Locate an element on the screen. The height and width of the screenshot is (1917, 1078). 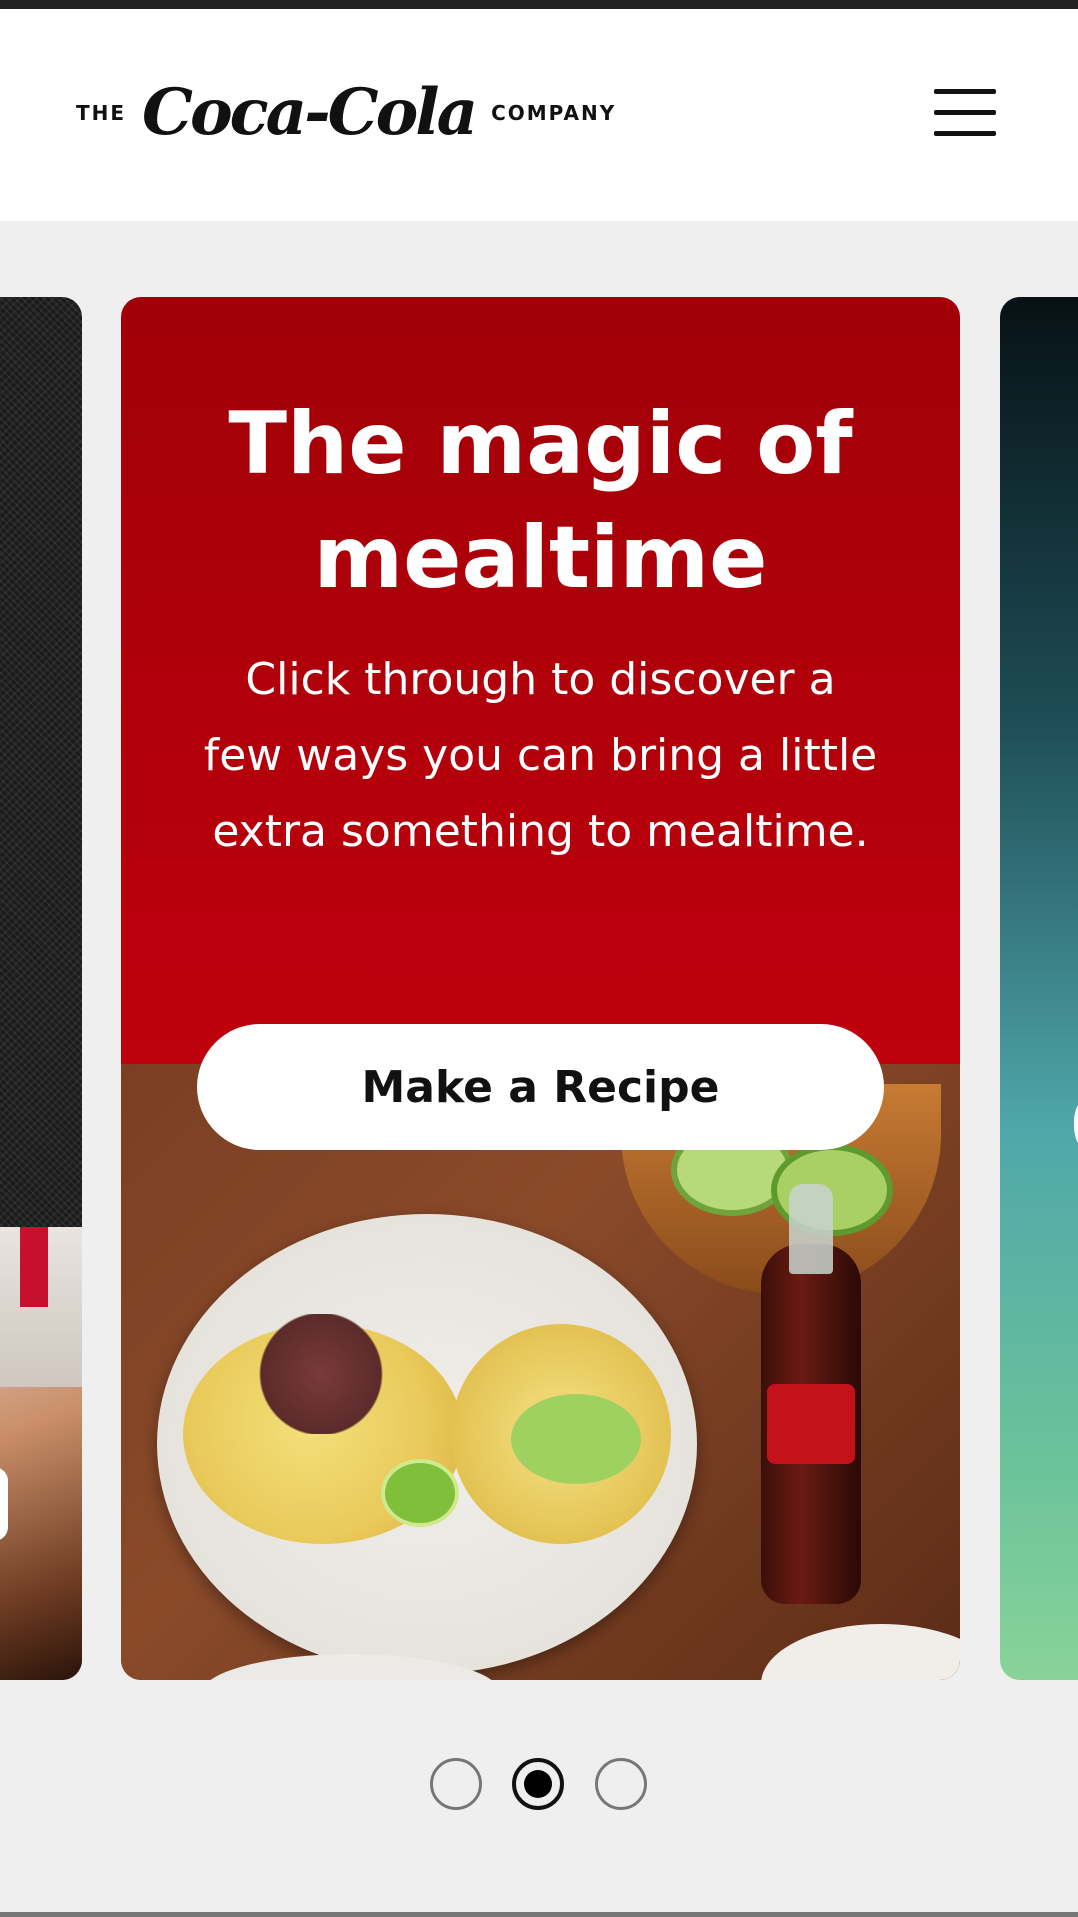
pagination-dot-2-active is located at coordinates (538, 1784).